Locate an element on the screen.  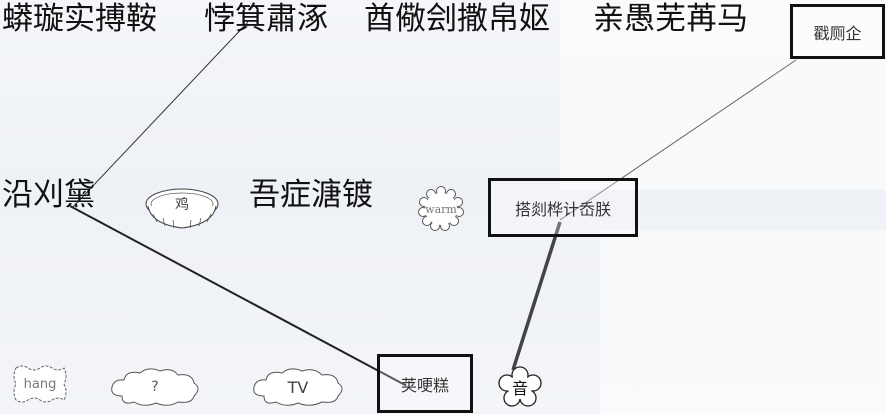
wavy-shape: hang is located at coordinates (40, 384).